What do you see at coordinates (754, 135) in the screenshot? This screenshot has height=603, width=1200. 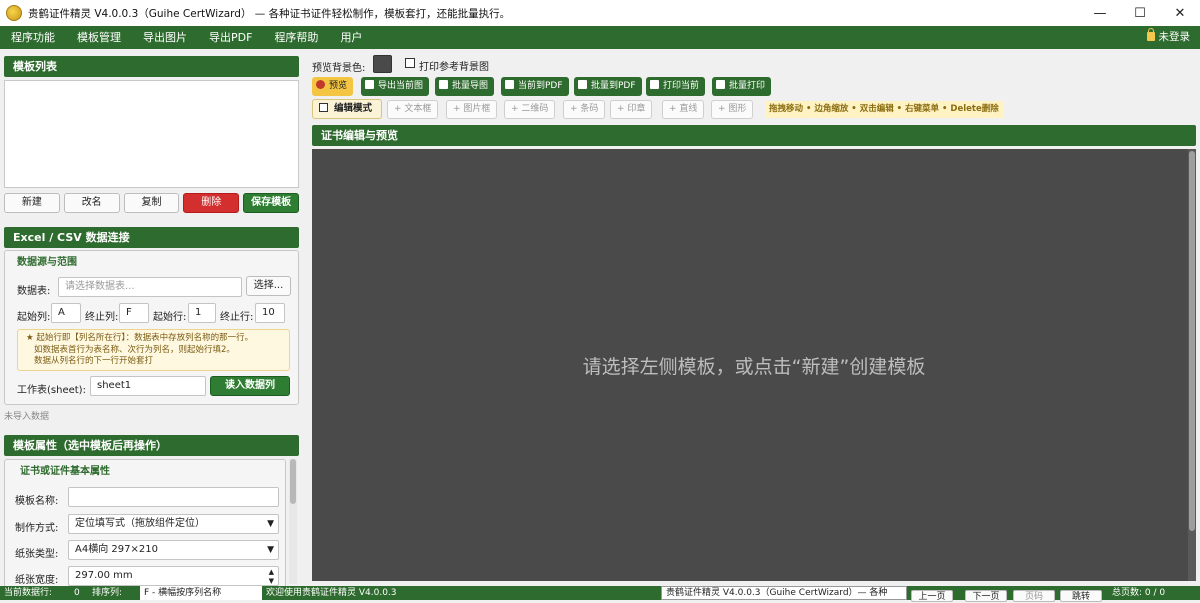 I see `canvas-header: 证书编辑与预览` at bounding box center [754, 135].